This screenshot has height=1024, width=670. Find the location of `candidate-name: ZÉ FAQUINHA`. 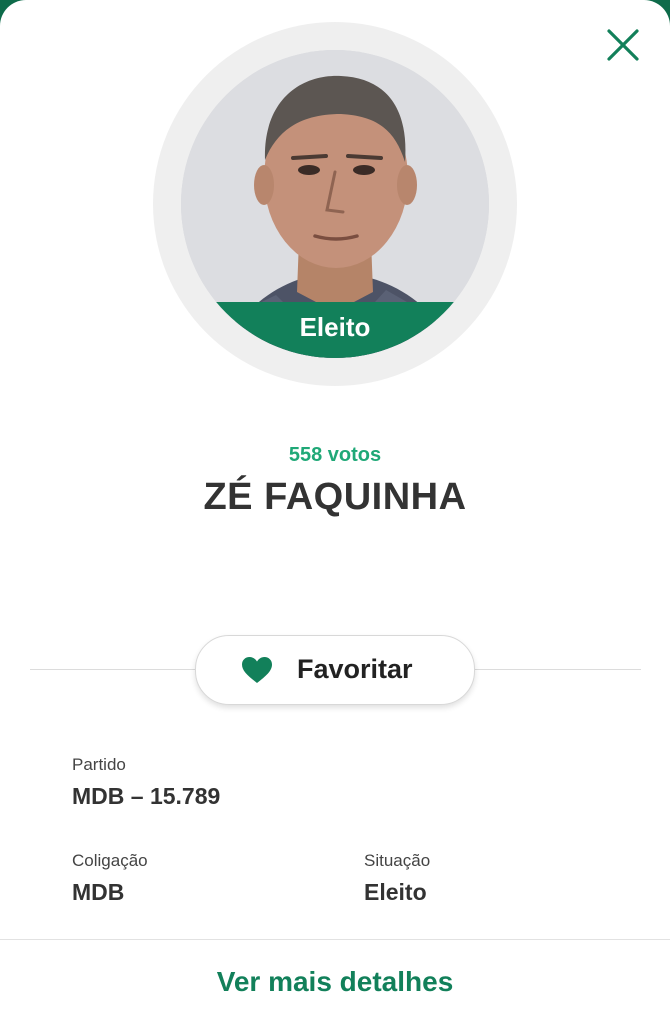

candidate-name: ZÉ FAQUINHA is located at coordinates (335, 497).